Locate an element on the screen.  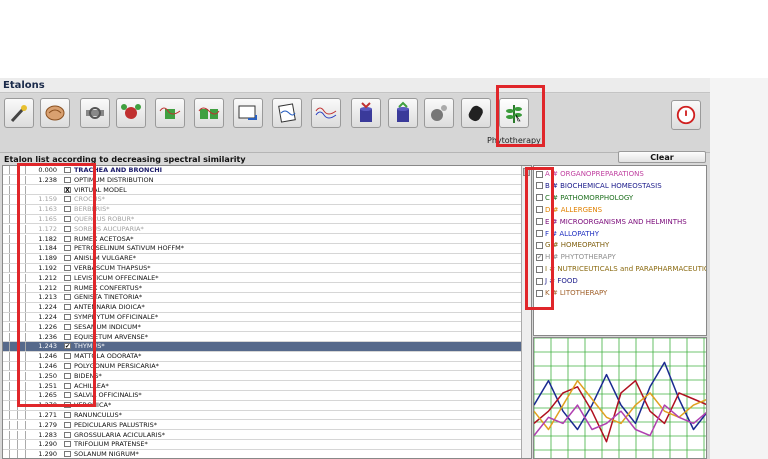
table-row: 1.265 SALVIA OFFICINALIS* is located at coordinates (262, 396).